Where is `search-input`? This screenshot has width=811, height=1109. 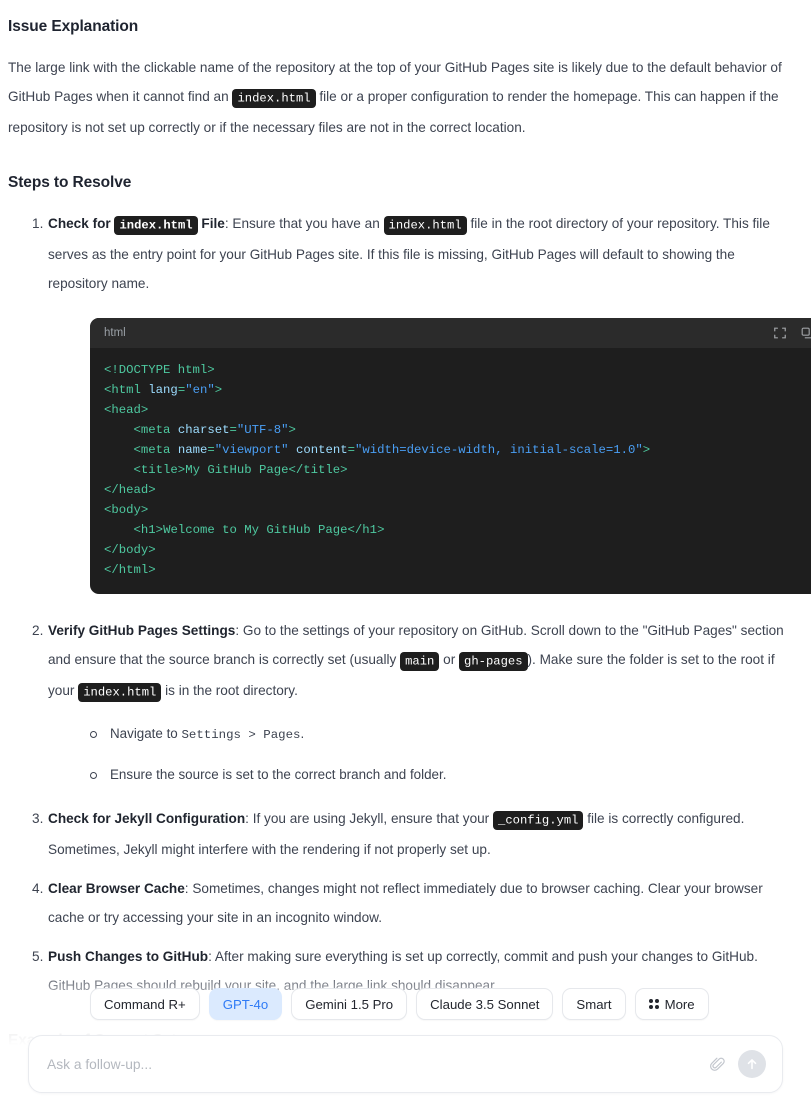
search-input is located at coordinates (378, 1064).